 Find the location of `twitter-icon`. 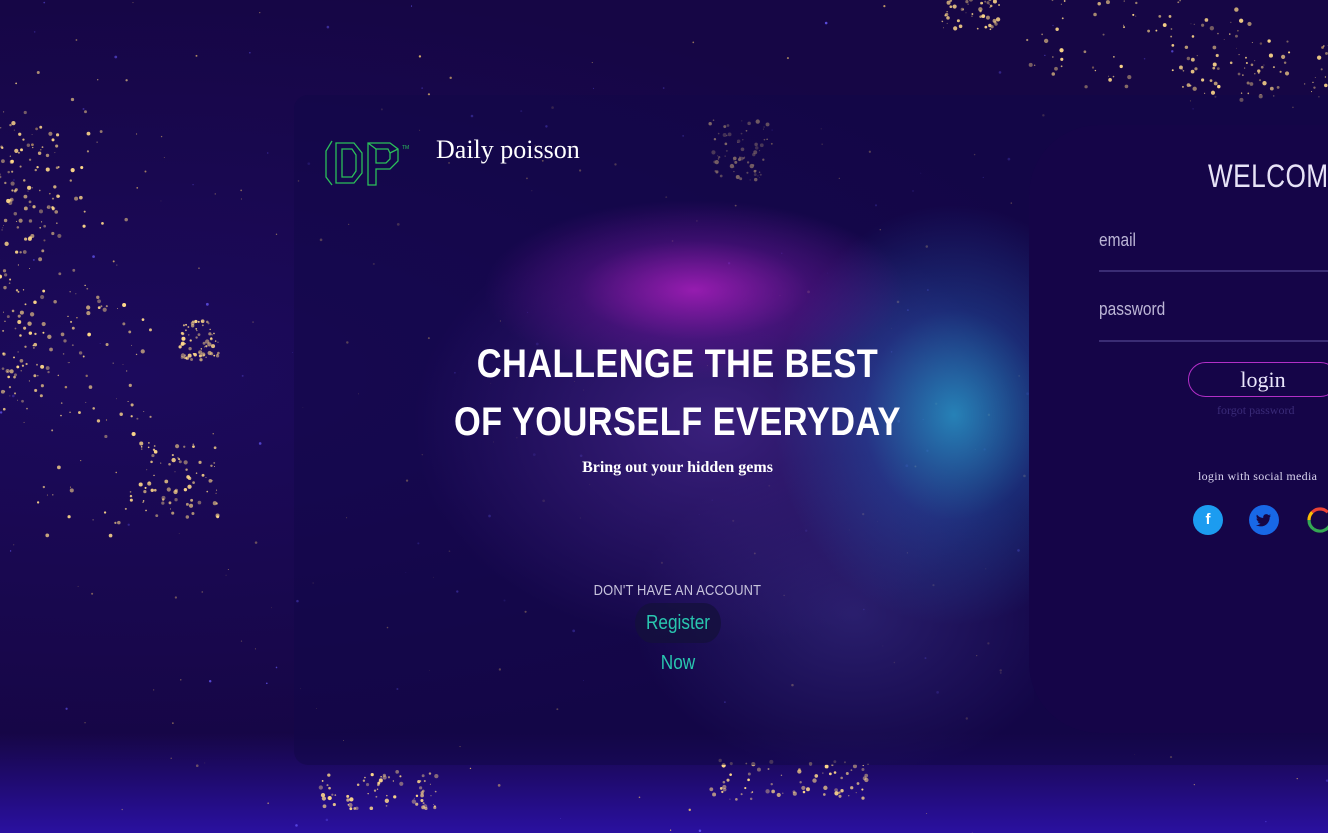

twitter-icon is located at coordinates (1264, 520).